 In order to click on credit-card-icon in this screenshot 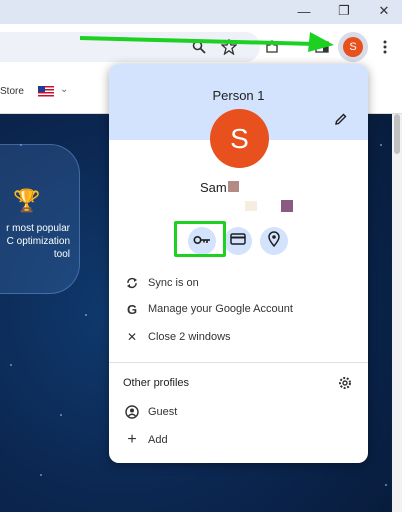, I will do `click(238, 241)`.